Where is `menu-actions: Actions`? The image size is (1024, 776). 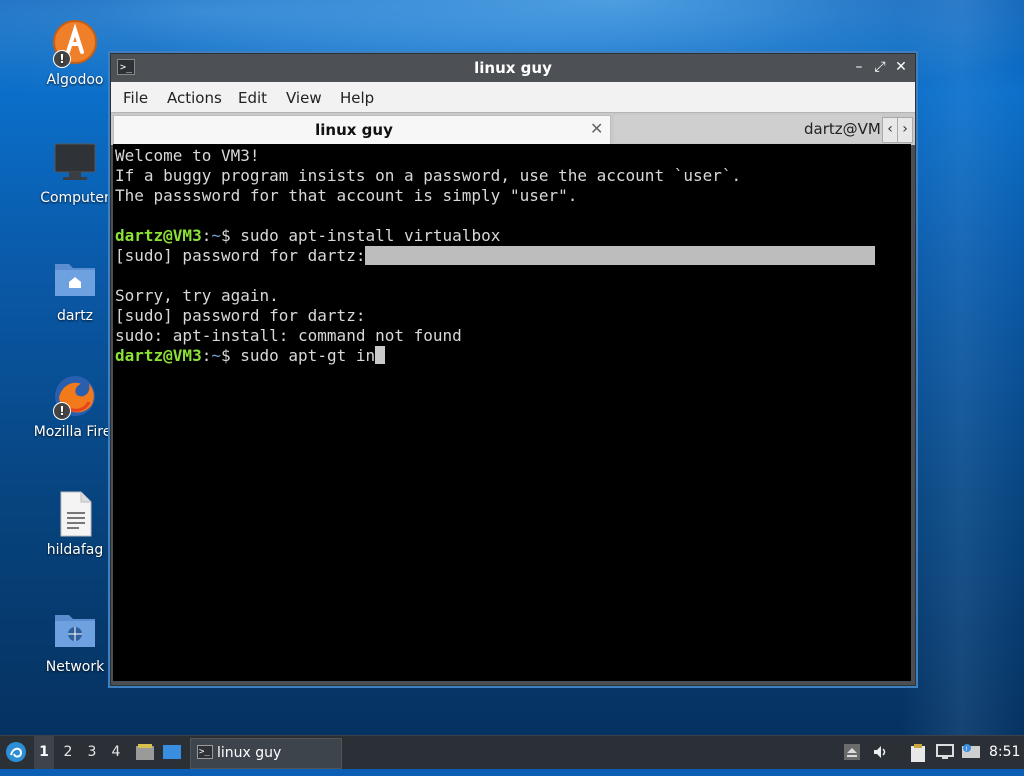 menu-actions: Actions is located at coordinates (194, 98).